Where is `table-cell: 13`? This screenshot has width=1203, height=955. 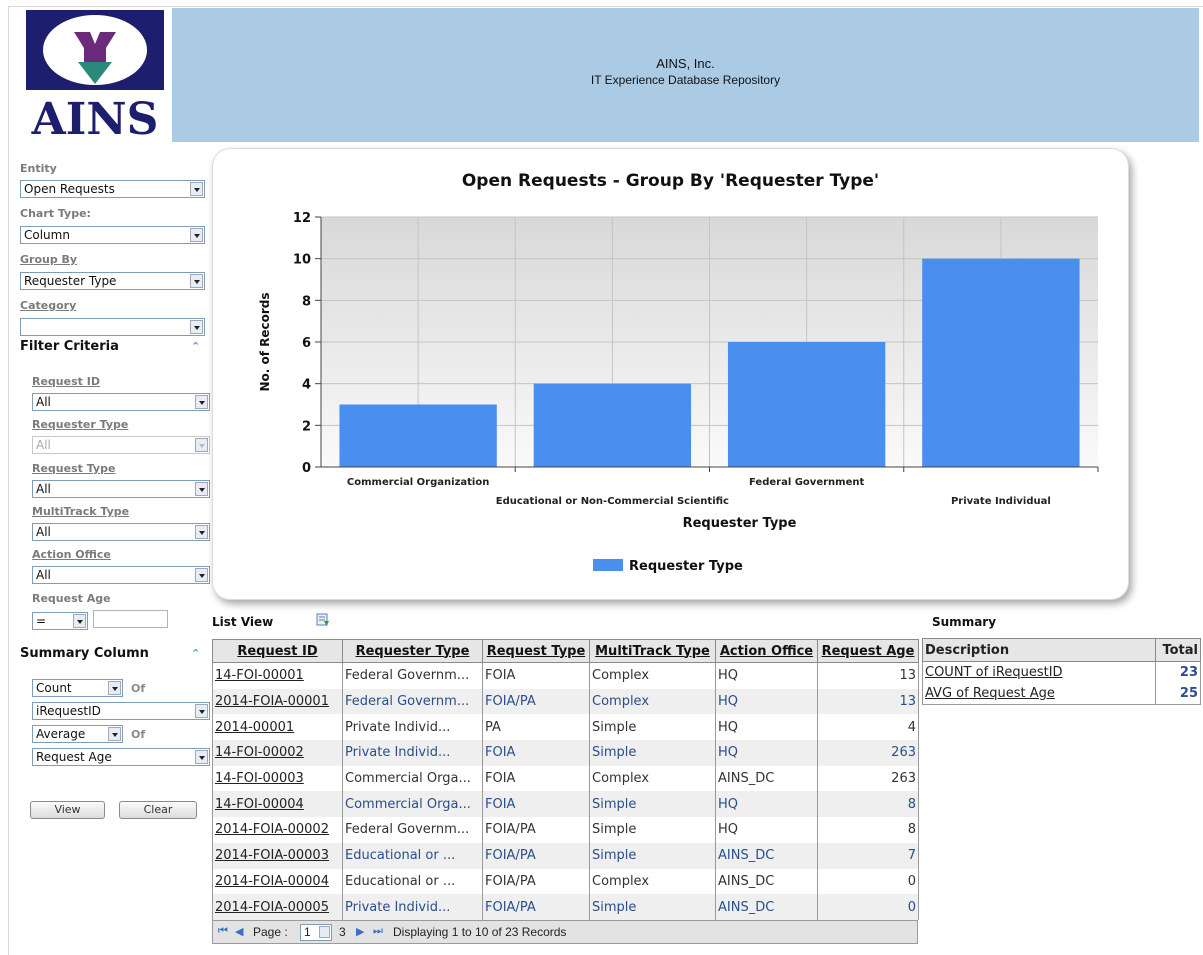 table-cell: 13 is located at coordinates (868, 701).